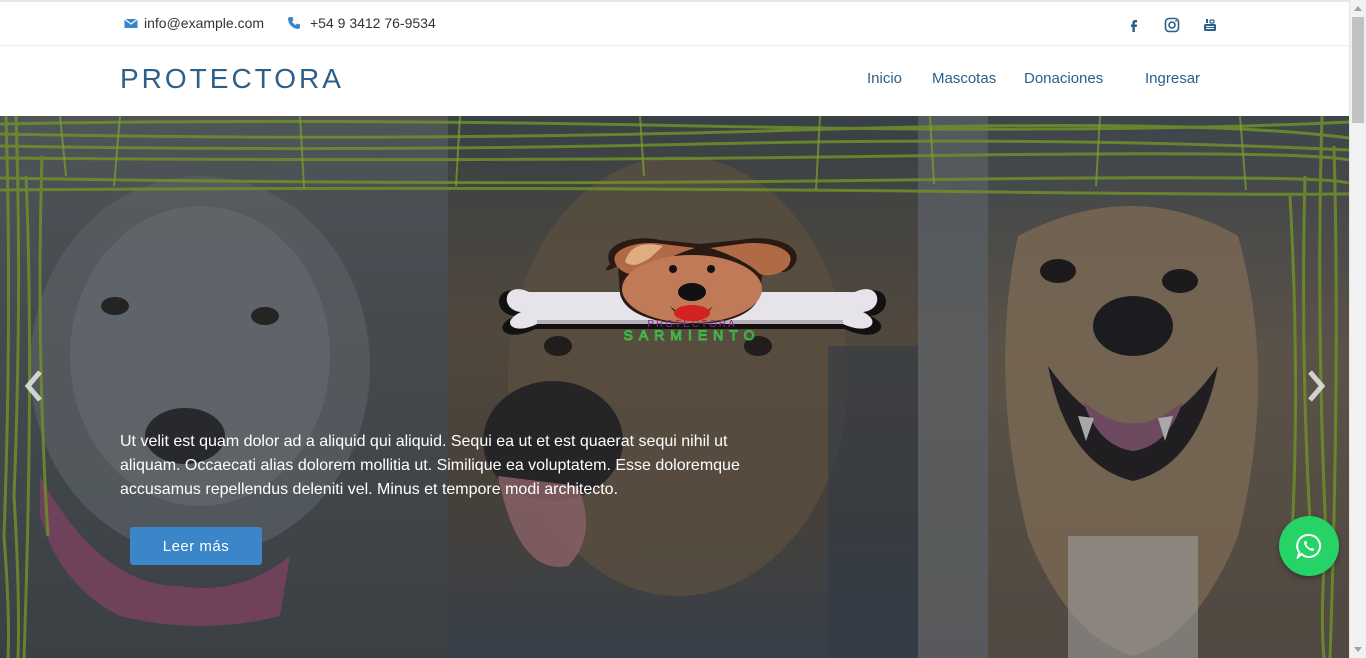 This screenshot has height=658, width=1366. What do you see at coordinates (373, 23) in the screenshot?
I see `phone-text: +54 9 3412 76-9534` at bounding box center [373, 23].